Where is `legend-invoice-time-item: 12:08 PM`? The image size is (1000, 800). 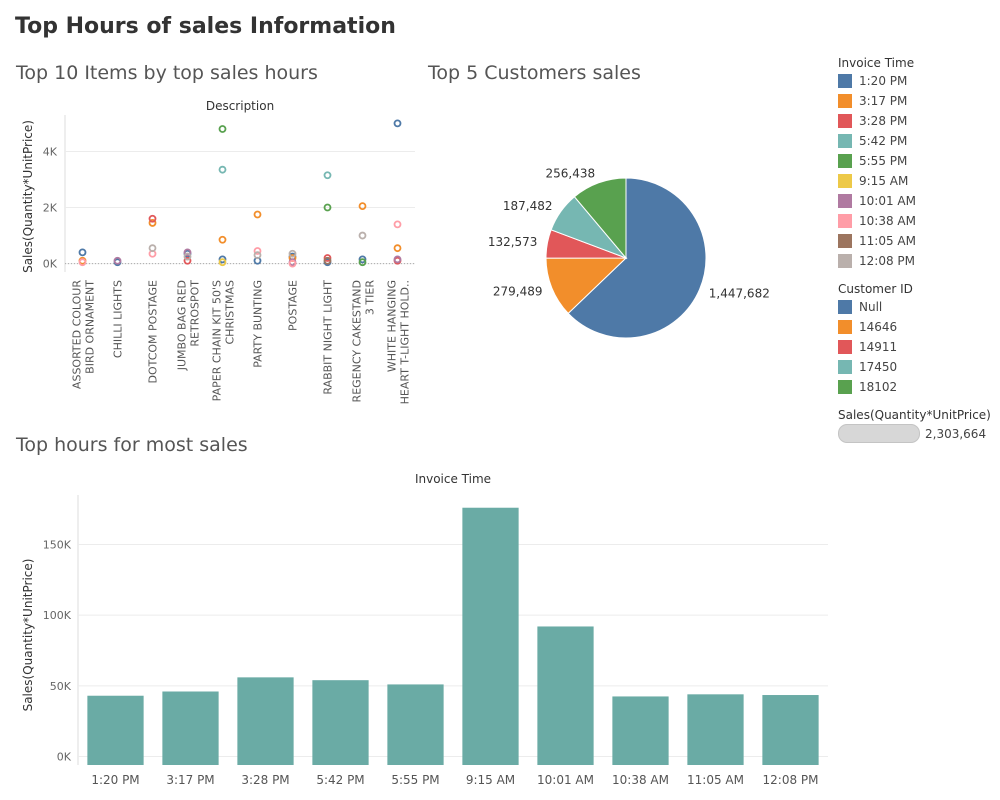
legend-invoice-time-item: 12:08 PM is located at coordinates (877, 261).